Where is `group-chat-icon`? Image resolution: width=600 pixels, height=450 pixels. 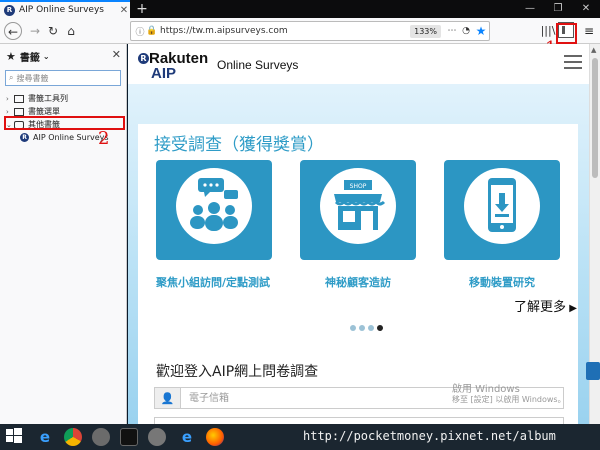 group-chat-icon is located at coordinates (214, 206).